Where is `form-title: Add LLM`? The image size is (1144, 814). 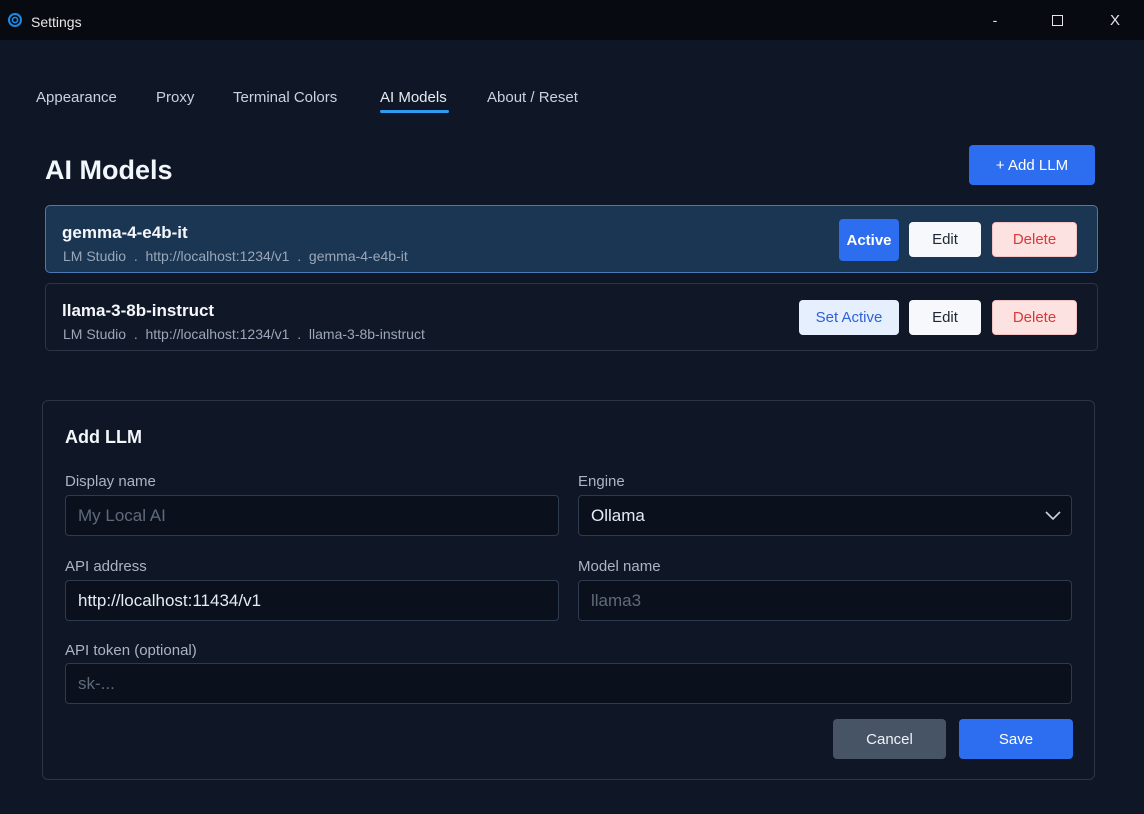 form-title: Add LLM is located at coordinates (103, 437).